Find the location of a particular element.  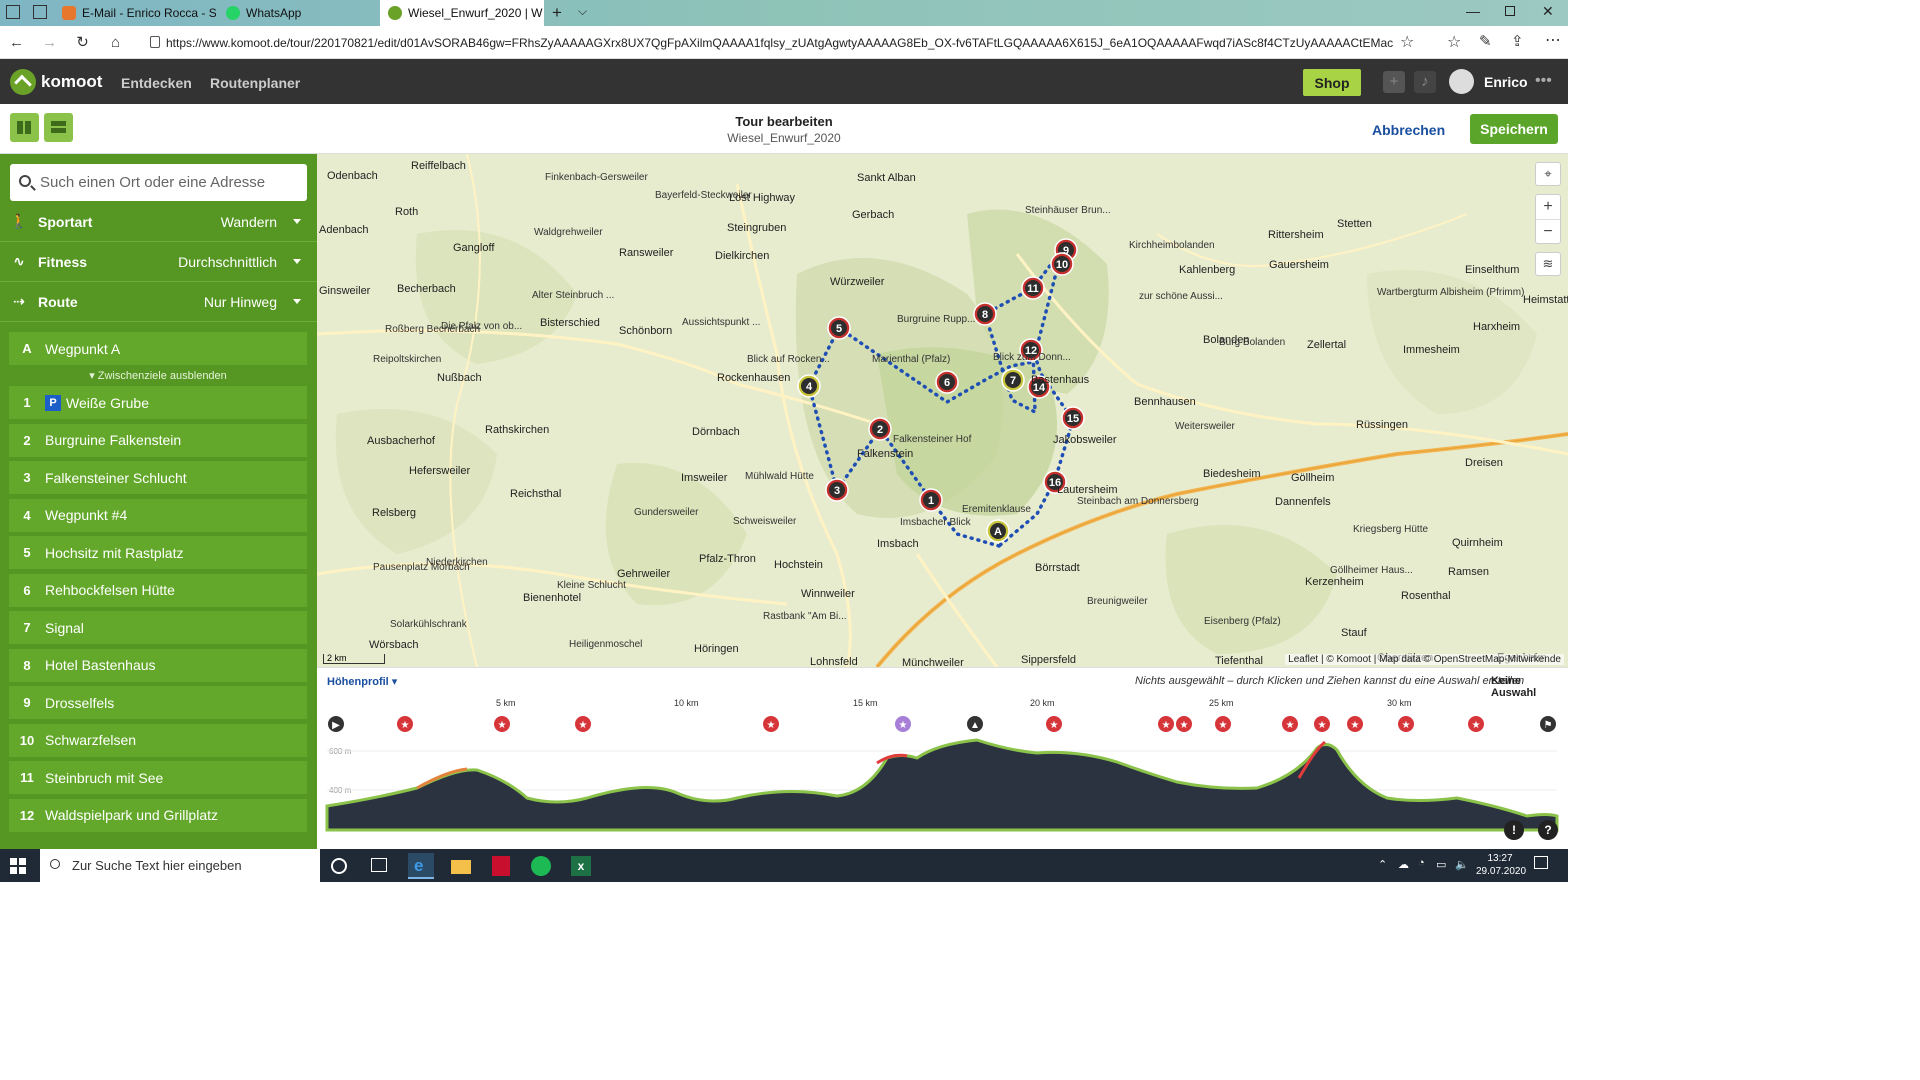

back-icon: ← is located at coordinates (16, 42).